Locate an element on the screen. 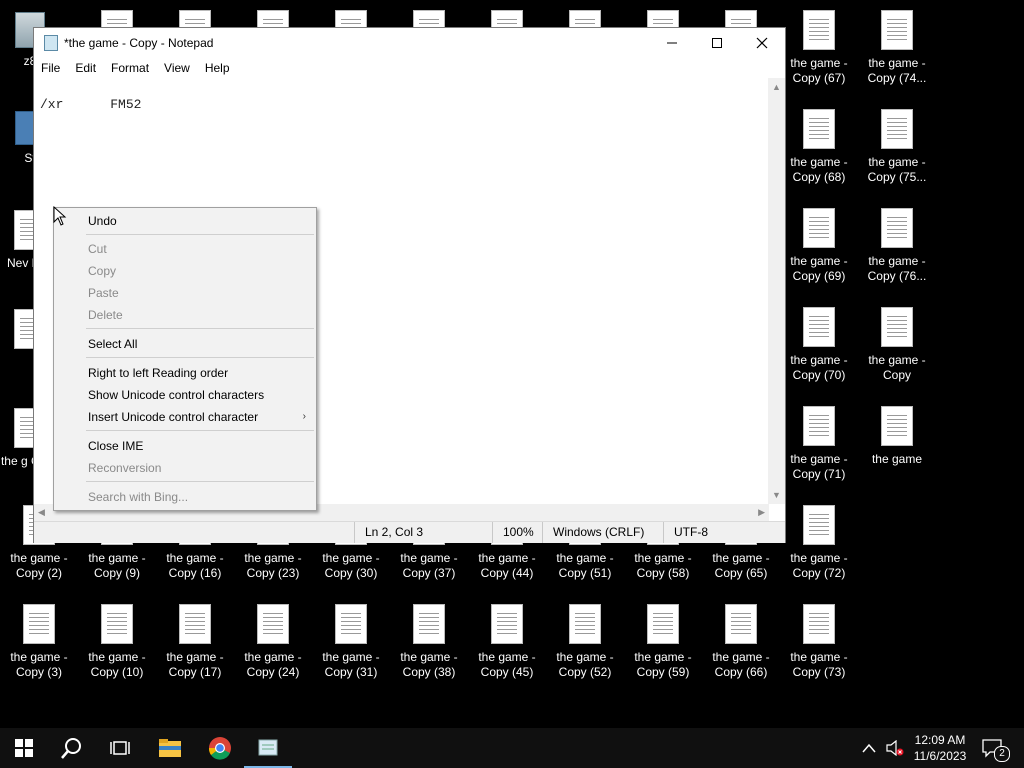  close-button is located at coordinates (762, 43).